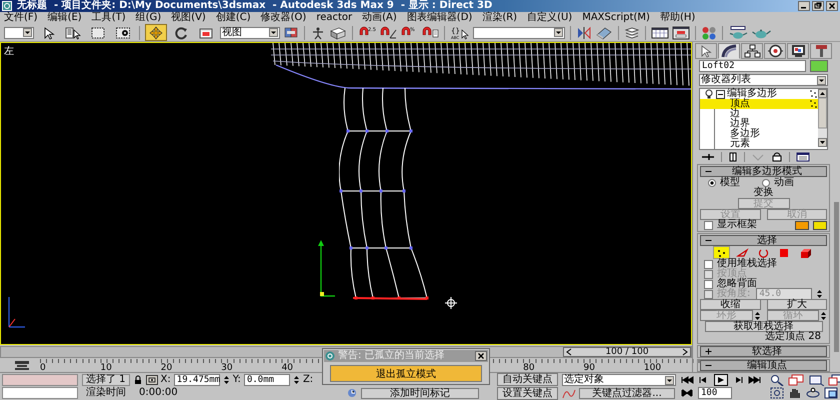 Image resolution: width=840 pixels, height=400 pixels. I want to click on frame-number: 40, so click(288, 367).